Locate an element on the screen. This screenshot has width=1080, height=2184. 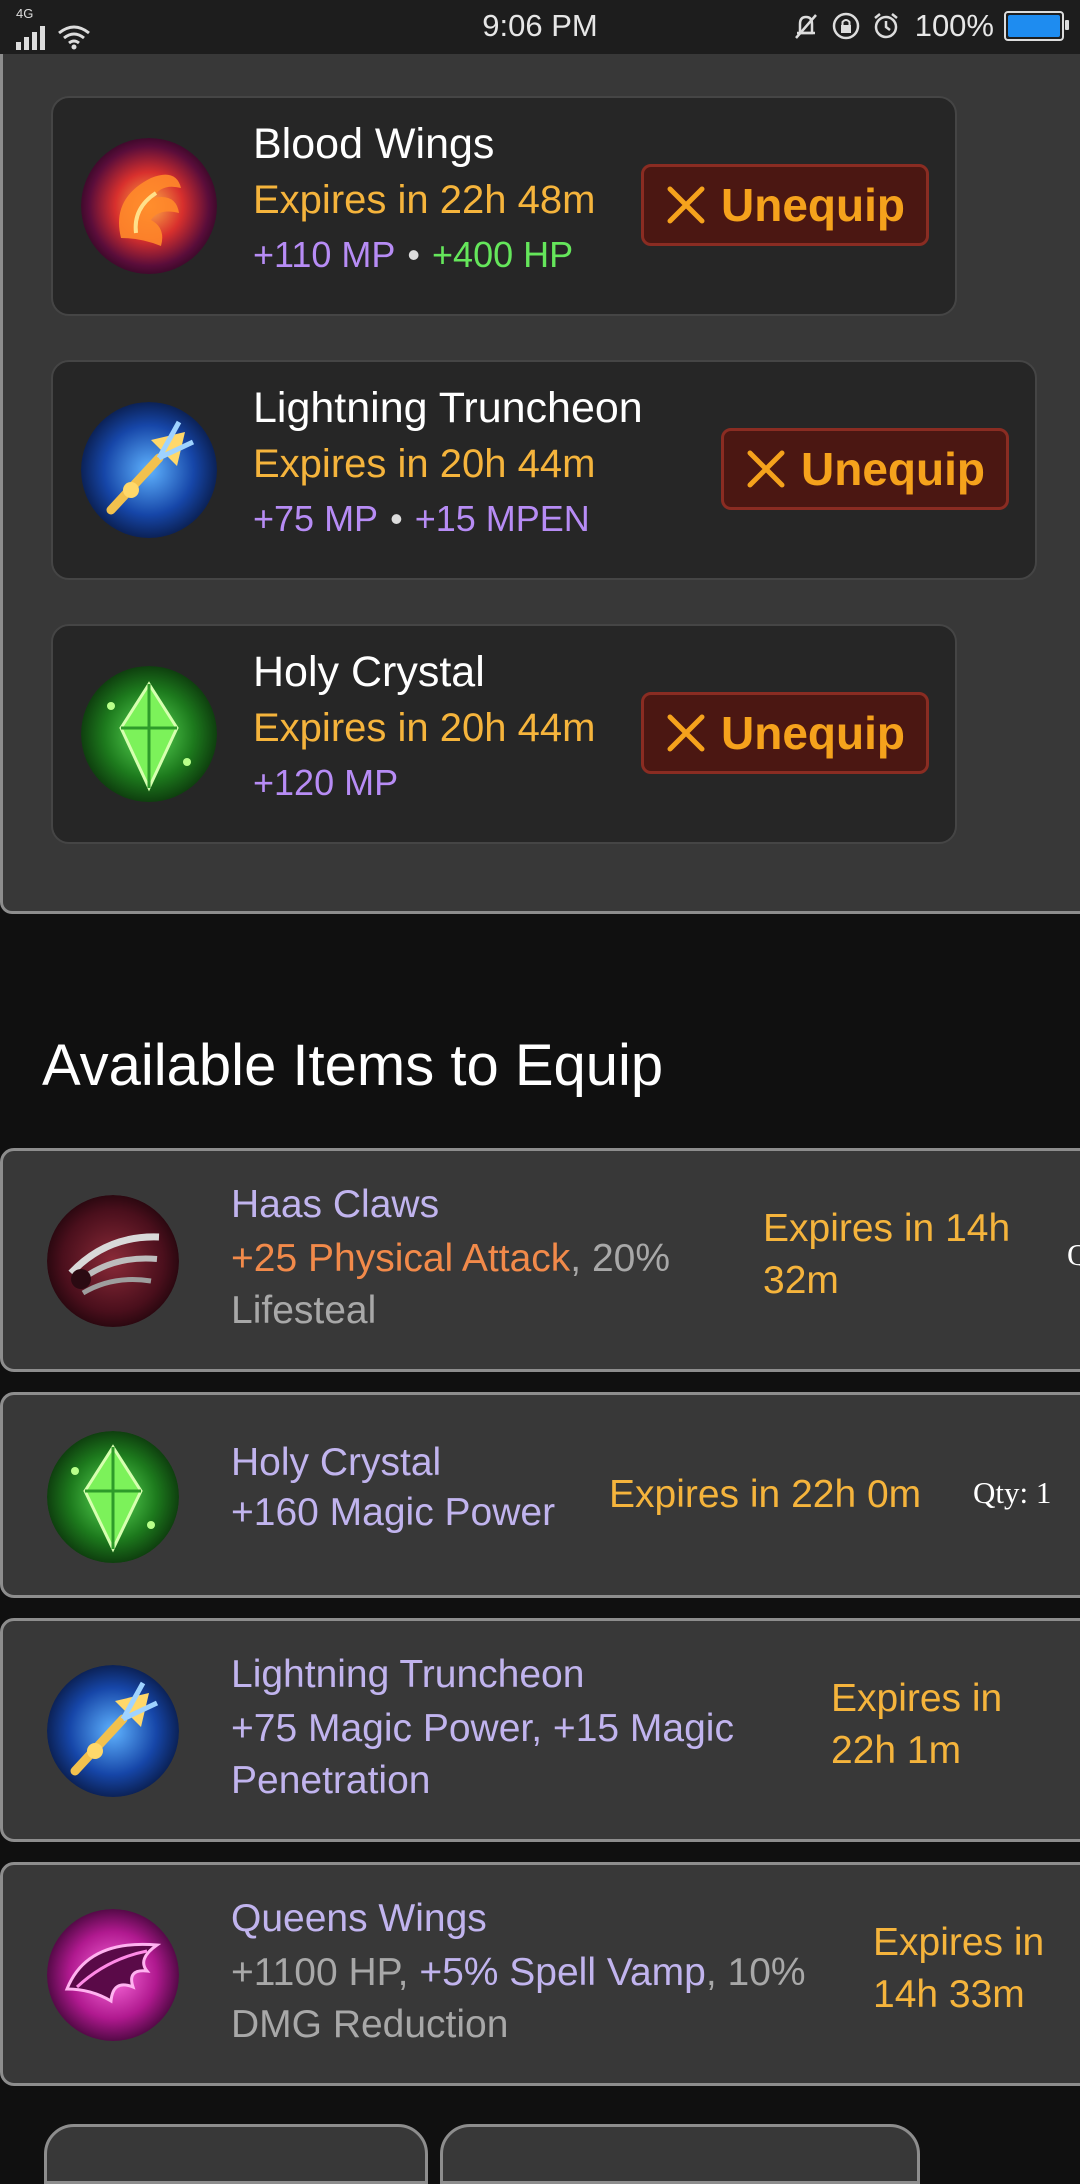
stat-physical-attack: +25 Physical Attack is located at coordinates (401, 1258).